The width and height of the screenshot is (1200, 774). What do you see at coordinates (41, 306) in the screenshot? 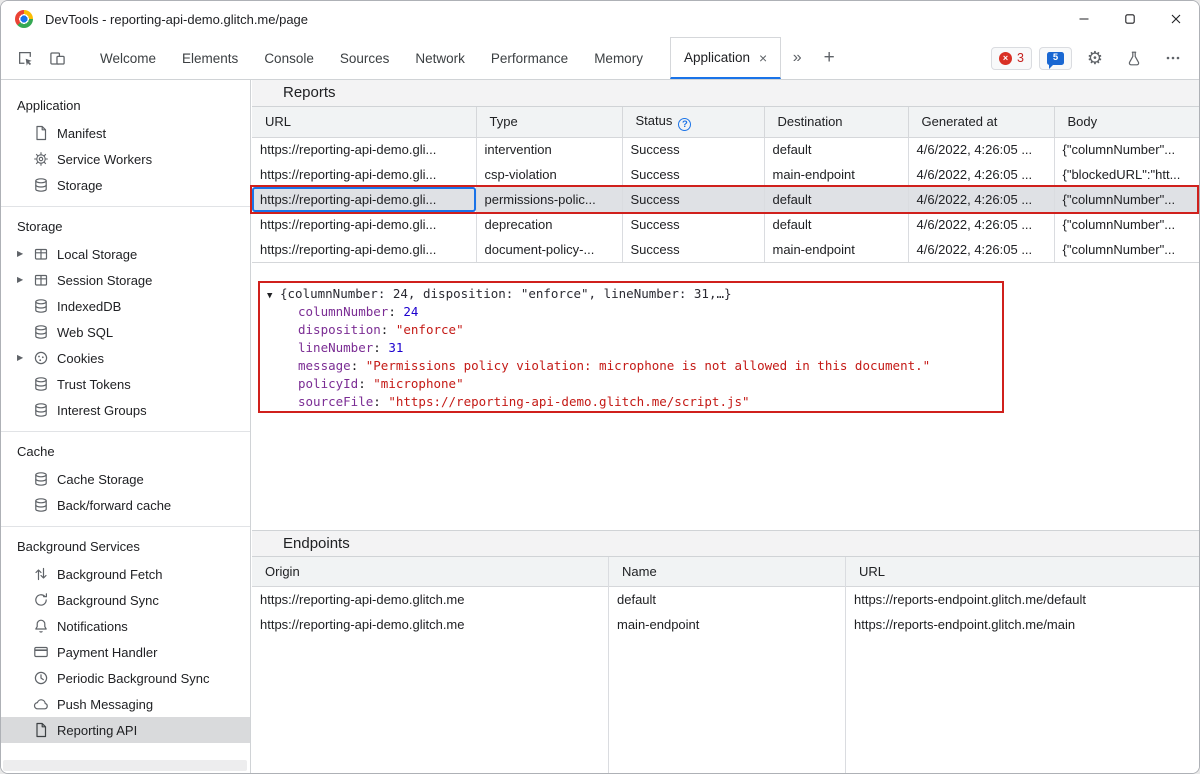
I see `database-icon` at bounding box center [41, 306].